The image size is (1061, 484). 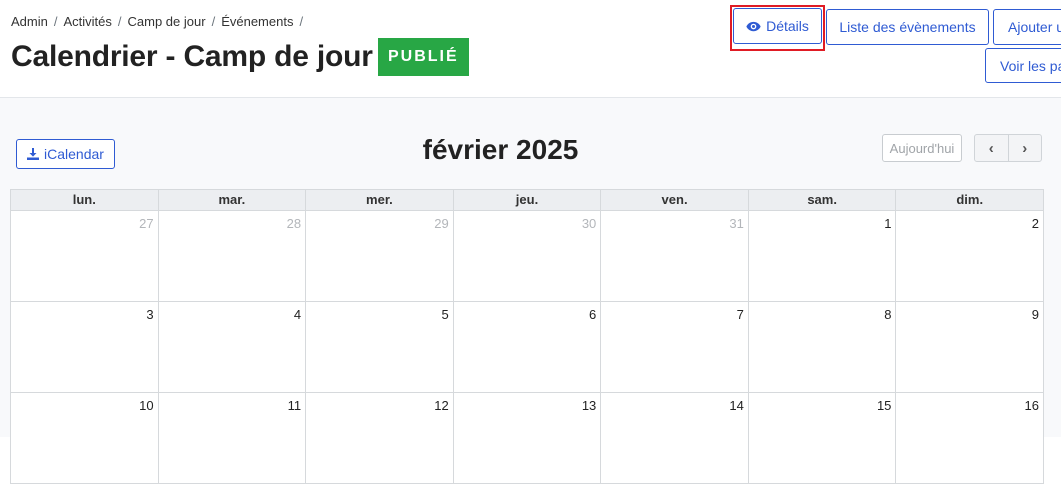 What do you see at coordinates (297, 314) in the screenshot?
I see `day-number: 4` at bounding box center [297, 314].